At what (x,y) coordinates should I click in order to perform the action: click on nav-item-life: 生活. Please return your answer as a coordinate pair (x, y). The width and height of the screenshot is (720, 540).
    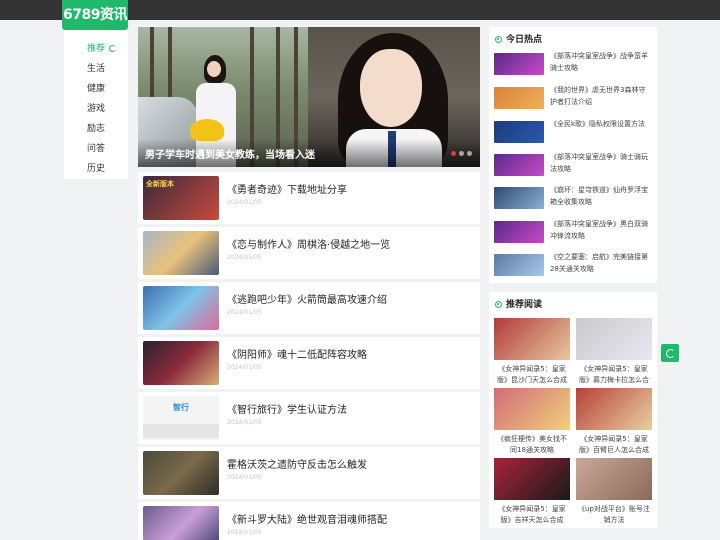
    Looking at the image, I should click on (96, 67).